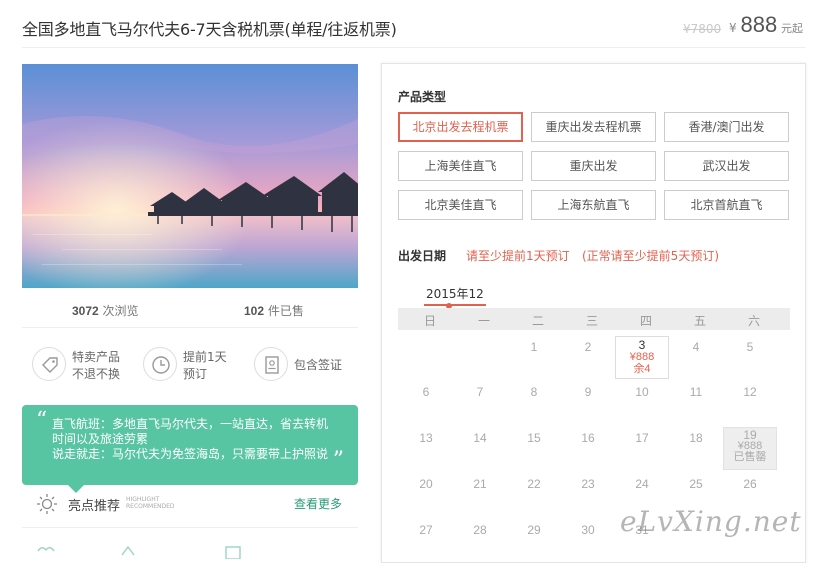 This screenshot has height=563, width=826. Describe the element at coordinates (588, 530) in the screenshot. I see `calendar-day: 30` at that location.